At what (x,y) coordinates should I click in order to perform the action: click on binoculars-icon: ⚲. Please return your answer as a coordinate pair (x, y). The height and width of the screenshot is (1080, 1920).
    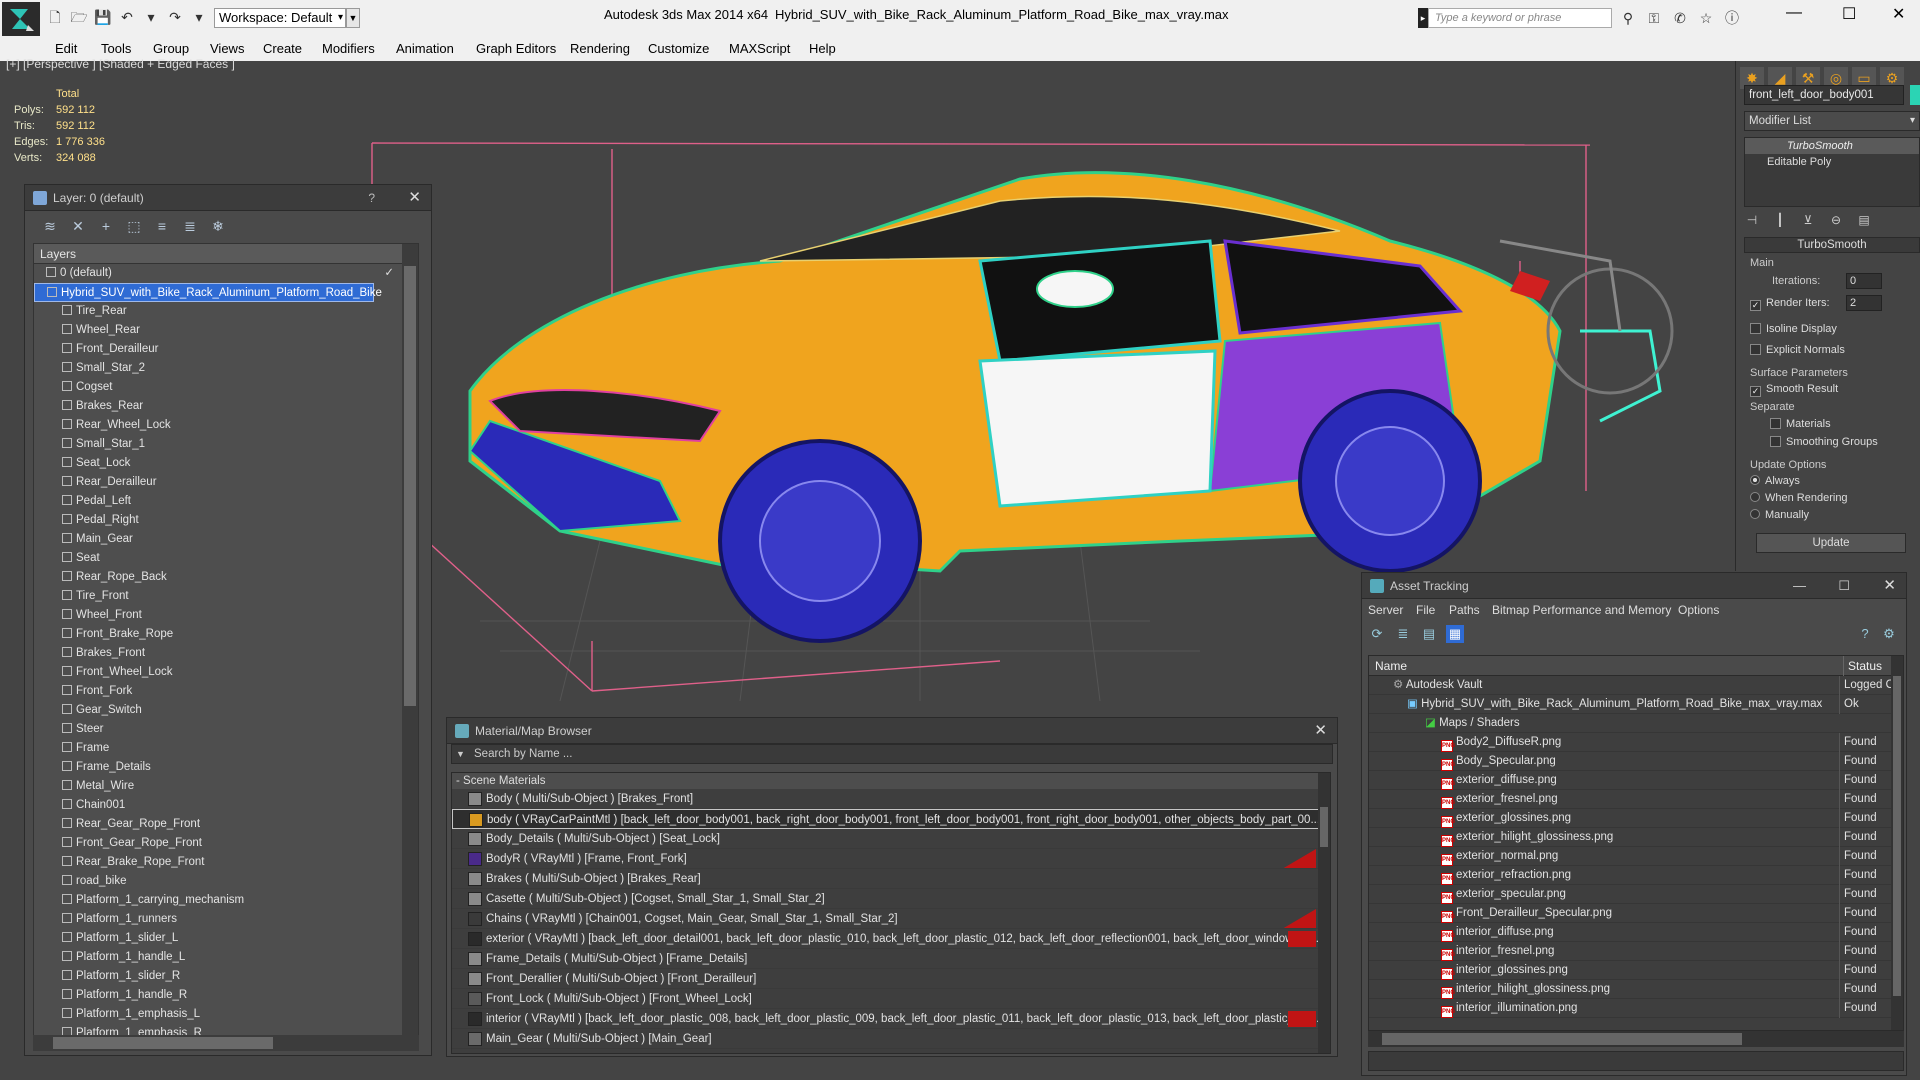
    Looking at the image, I should click on (1628, 18).